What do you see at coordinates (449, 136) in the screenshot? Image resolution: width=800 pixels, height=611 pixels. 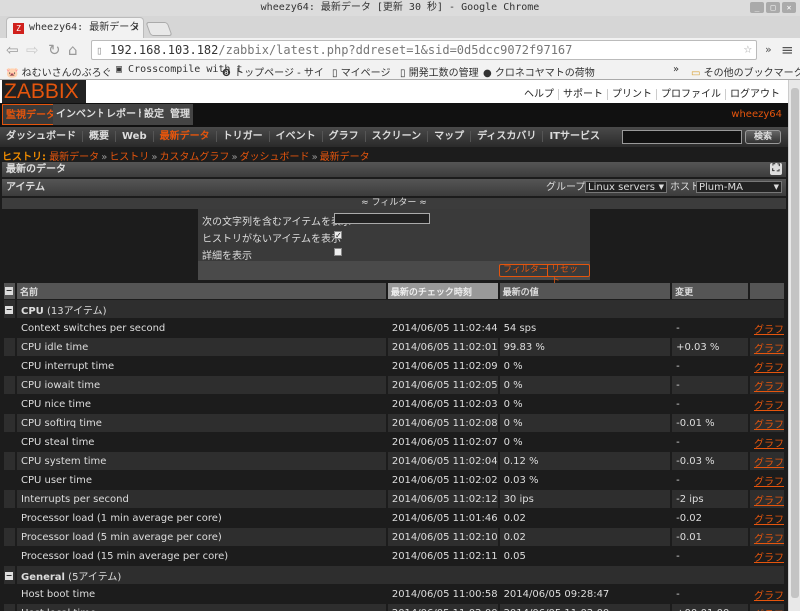 I see `submenu-maps: マップ` at bounding box center [449, 136].